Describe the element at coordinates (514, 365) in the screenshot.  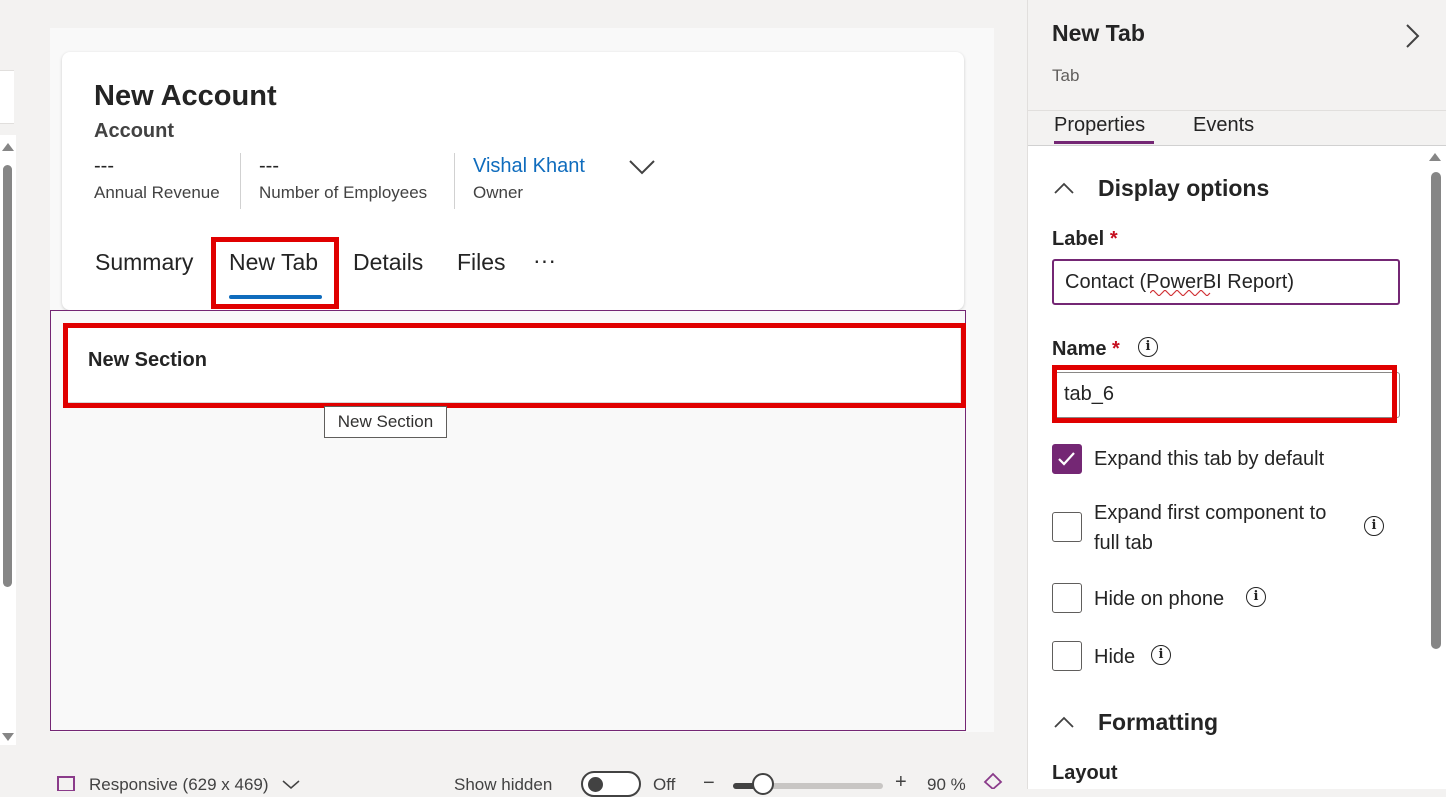
I see `highlight-box-section` at that location.